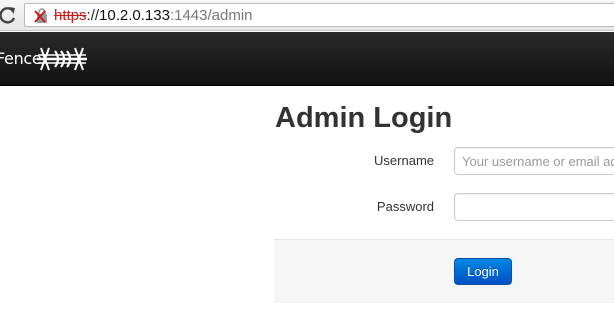  What do you see at coordinates (483, 271) in the screenshot?
I see `login-button: Login` at bounding box center [483, 271].